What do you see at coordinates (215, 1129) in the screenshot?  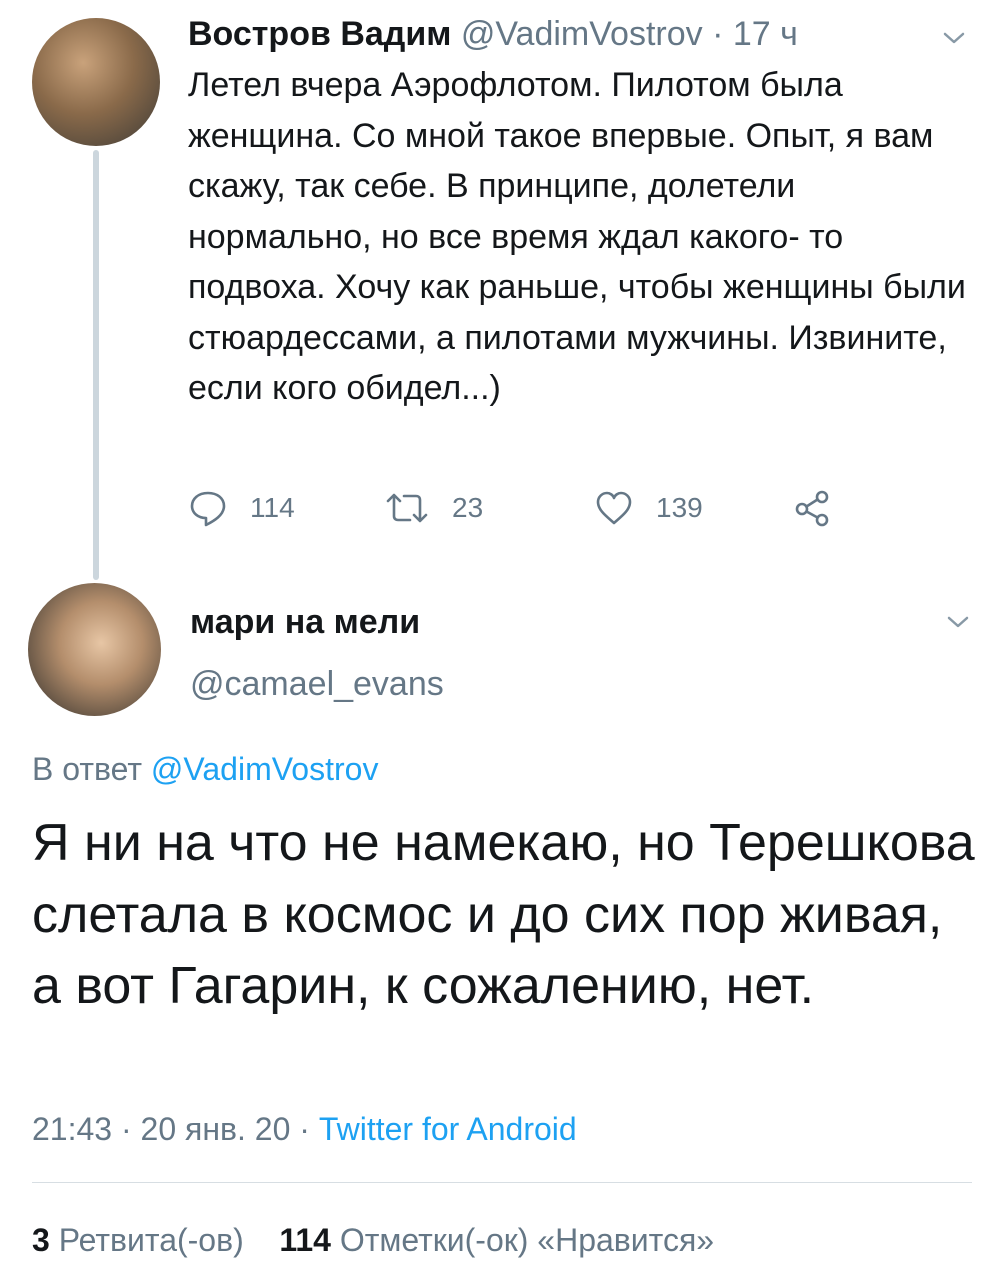 I see `tweet-date: 20 янв. 20` at bounding box center [215, 1129].